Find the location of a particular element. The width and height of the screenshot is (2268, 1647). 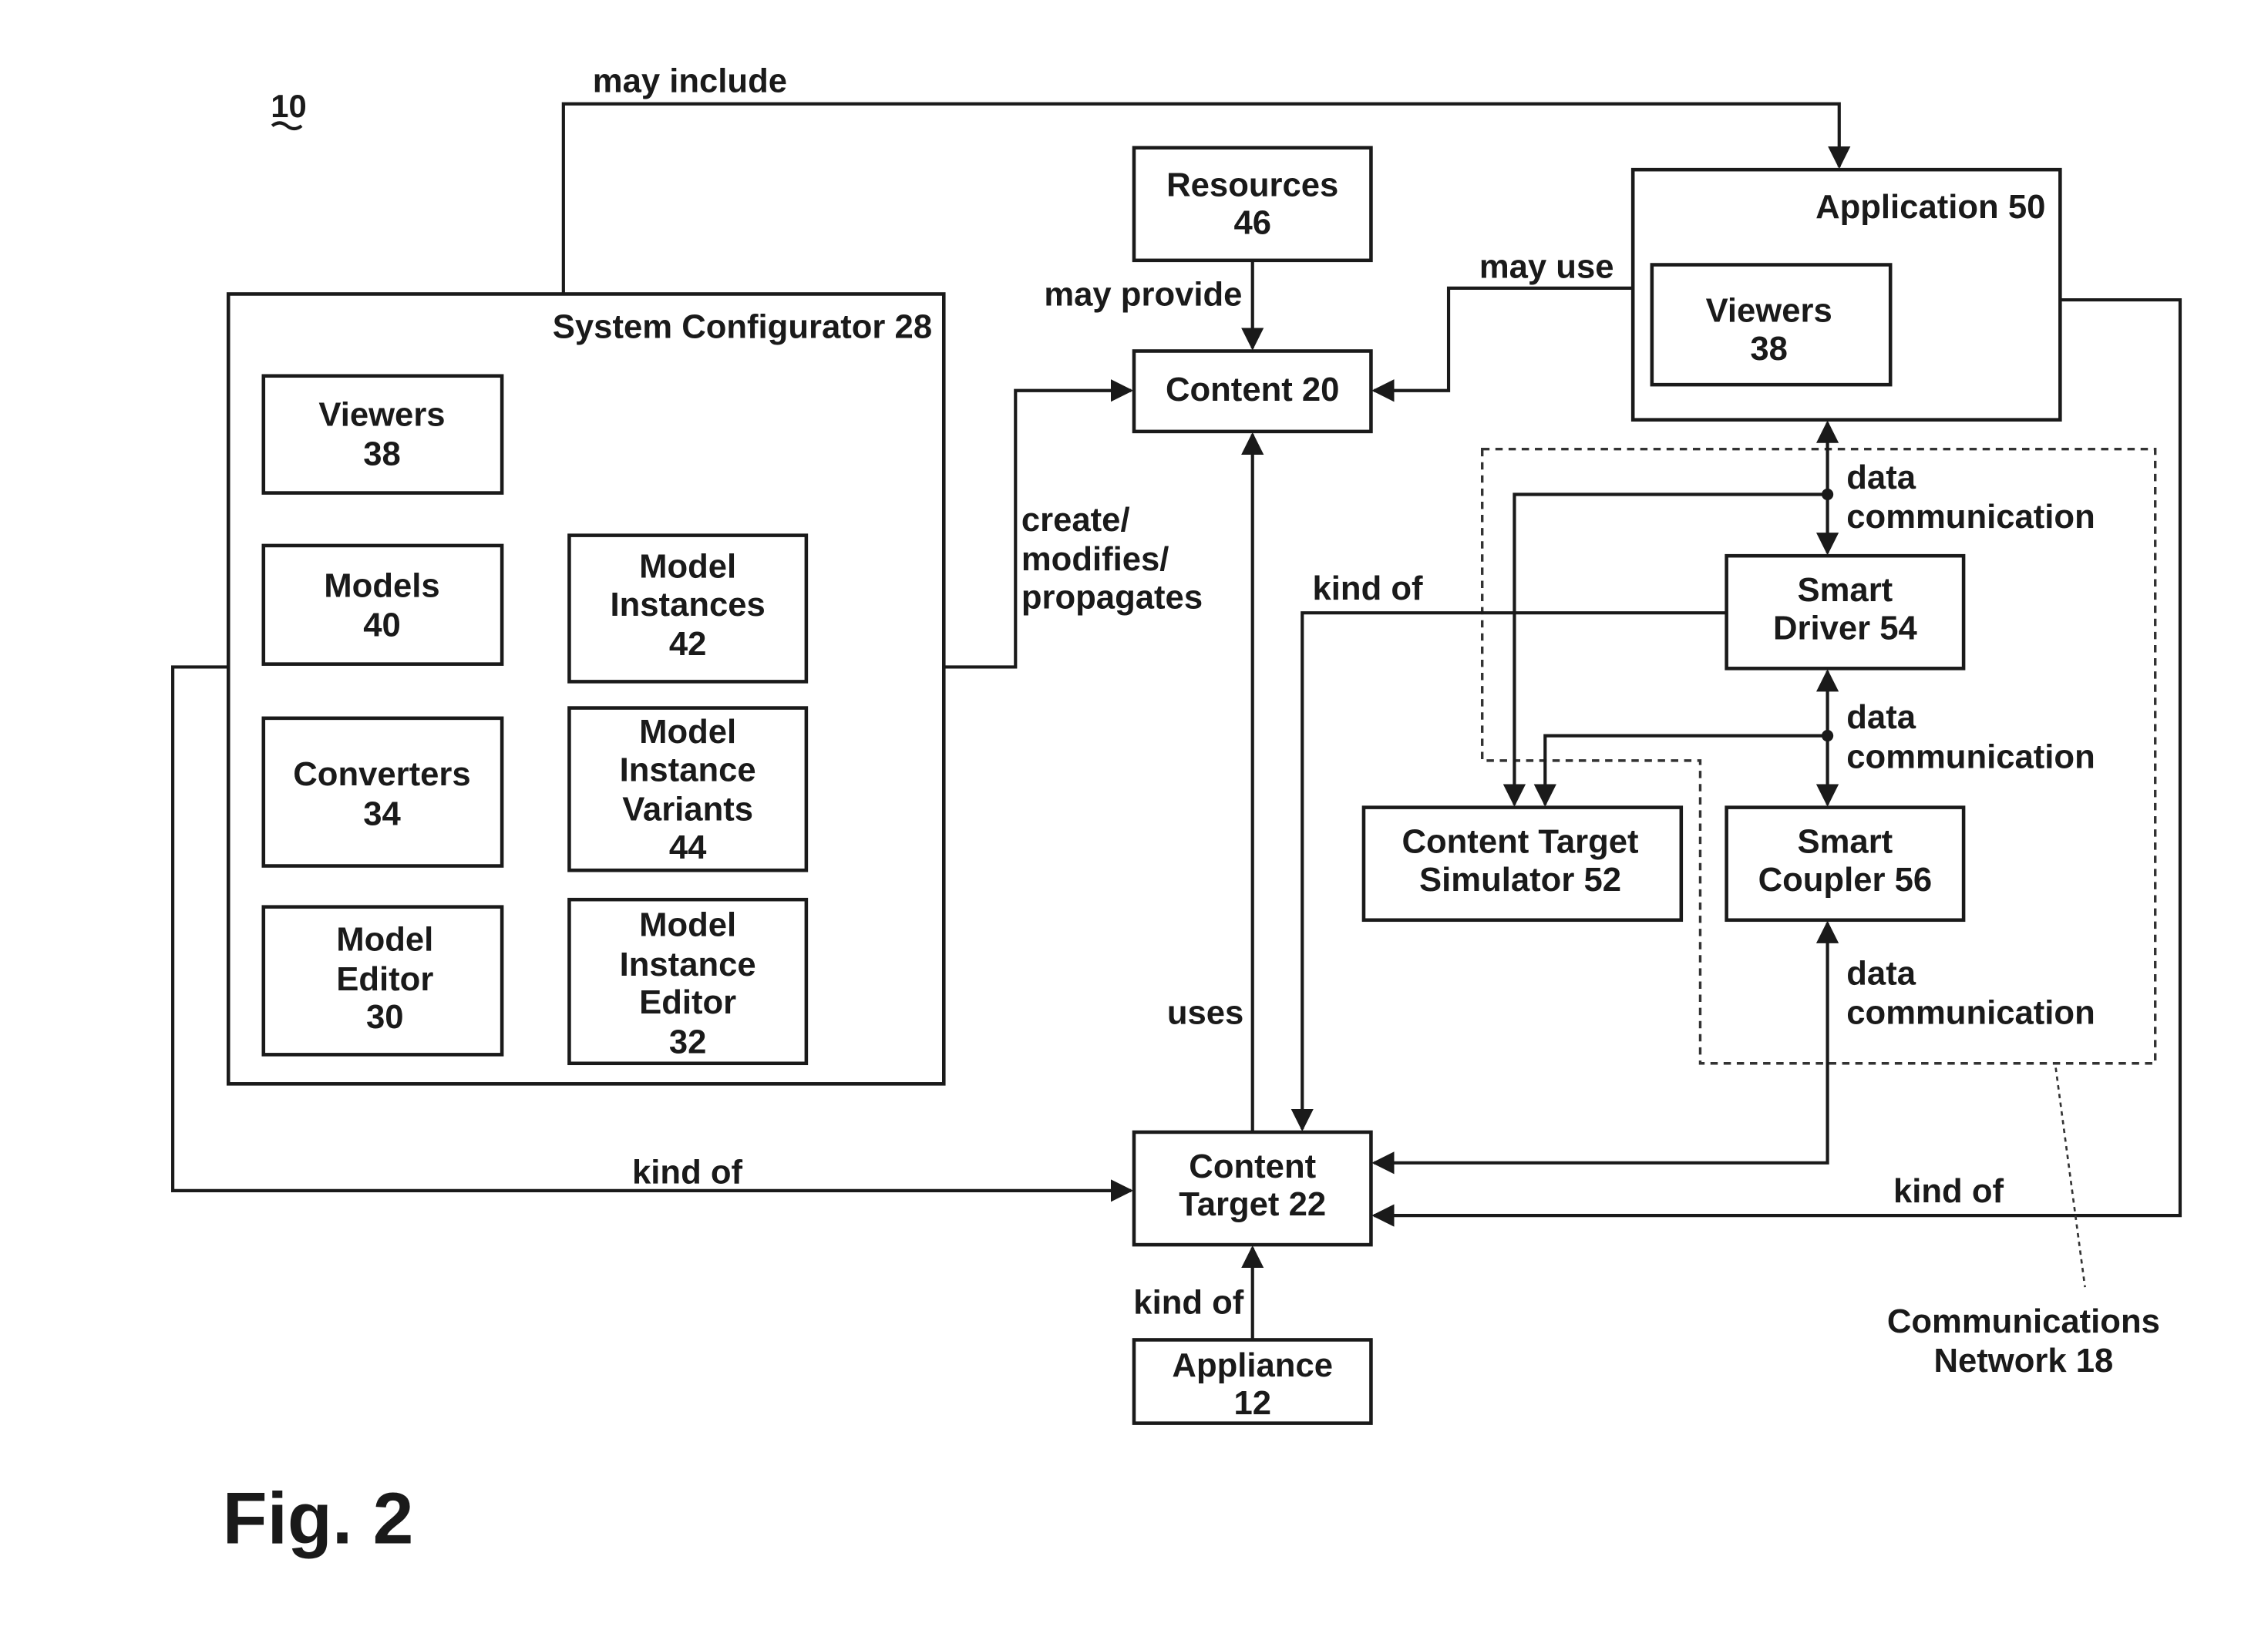

sc-model-instance-variants-box: Model Instance Variants 44 is located at coordinates (688, 789).